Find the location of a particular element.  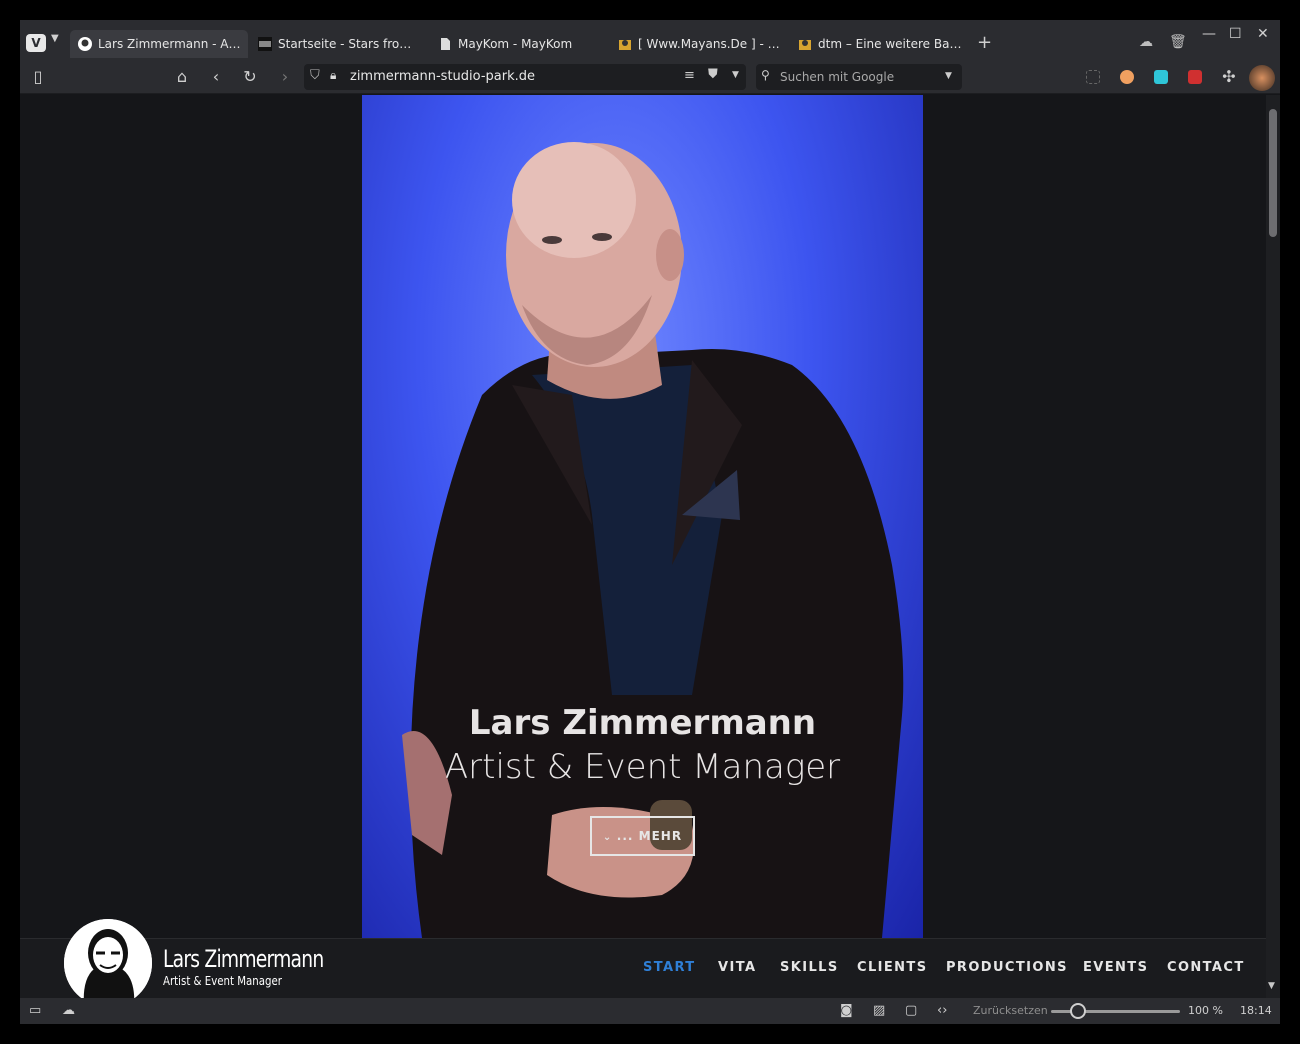

new-tab-icon: + is located at coordinates (984, 42).